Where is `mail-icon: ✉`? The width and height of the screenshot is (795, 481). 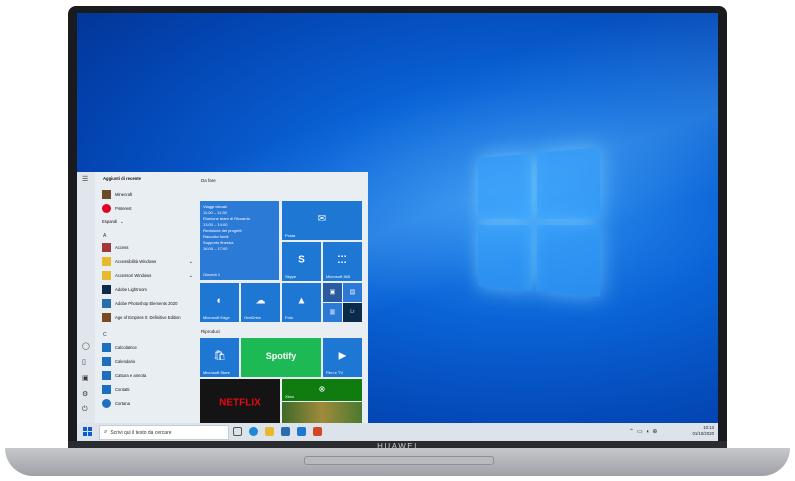 mail-icon: ✉ is located at coordinates (322, 219).